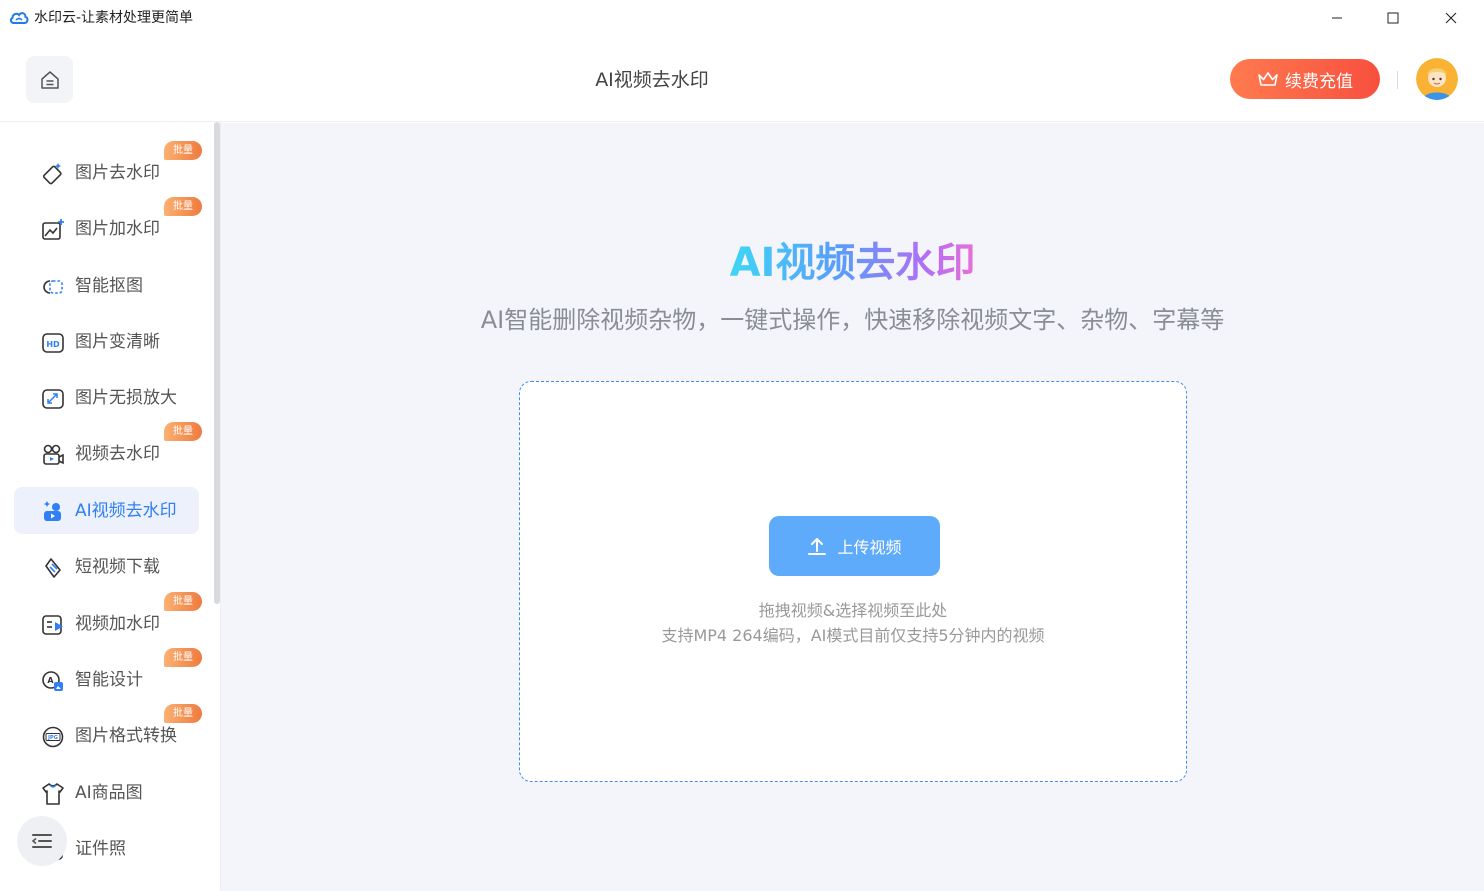 This screenshot has width=1484, height=891. I want to click on upload-icon, so click(817, 546).